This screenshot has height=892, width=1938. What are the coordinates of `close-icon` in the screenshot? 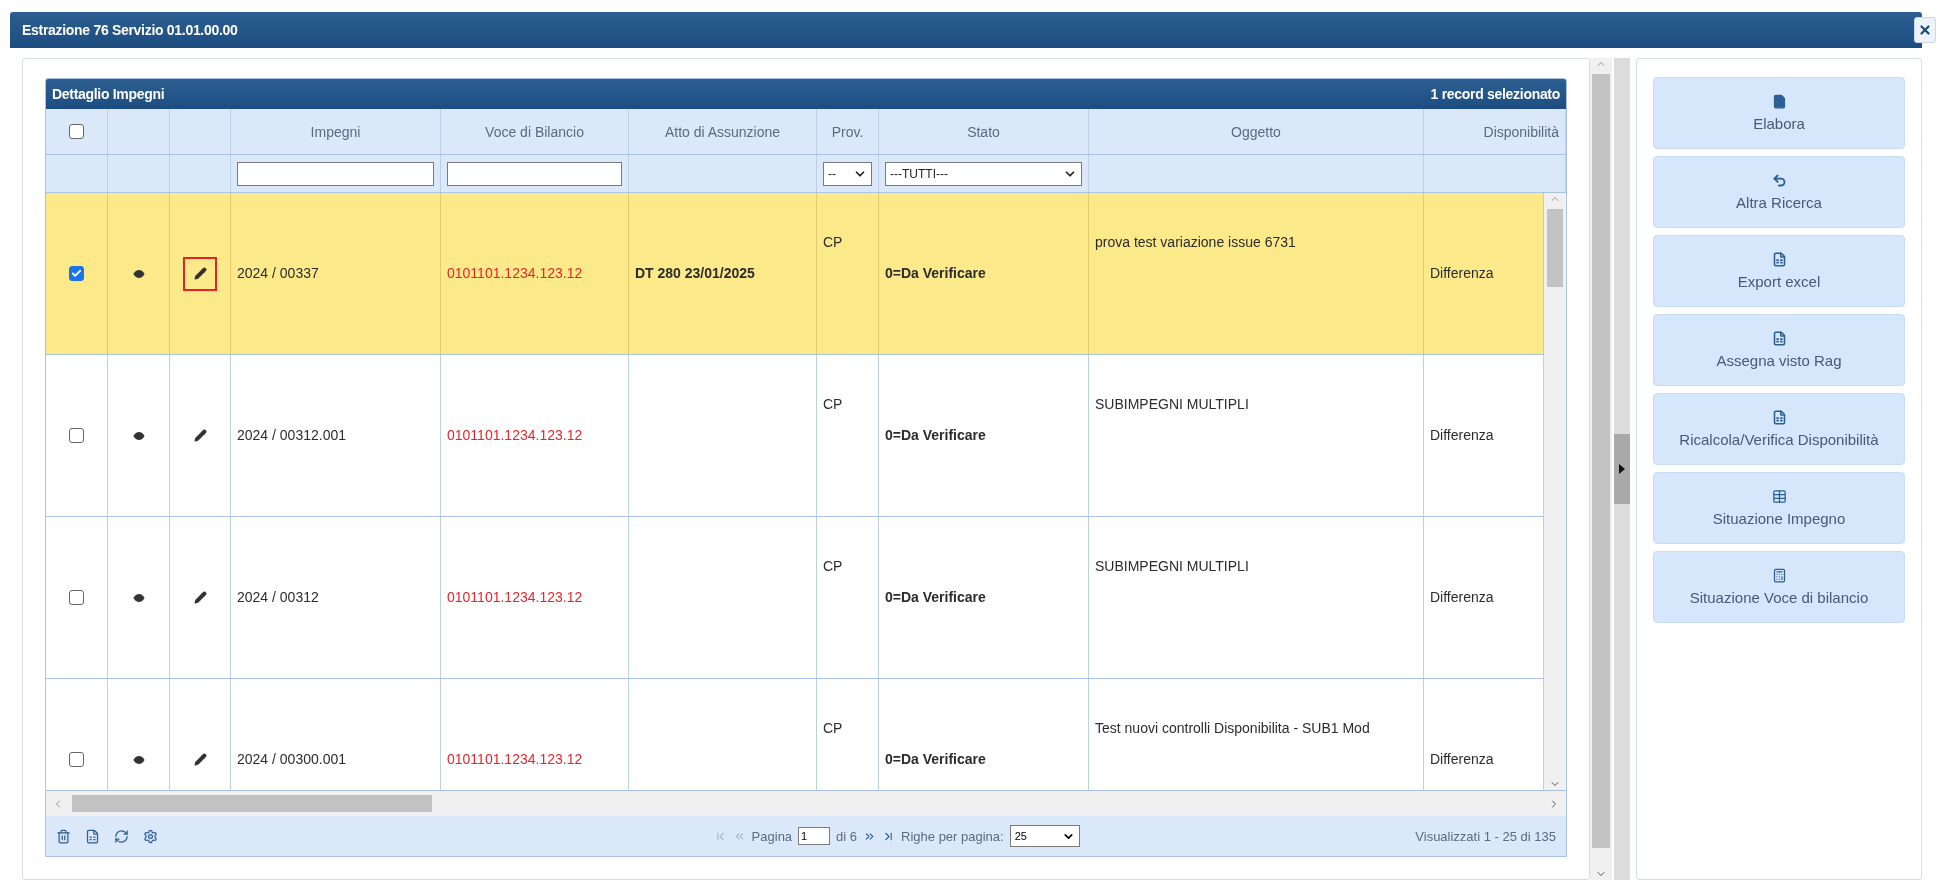 It's located at (1925, 30).